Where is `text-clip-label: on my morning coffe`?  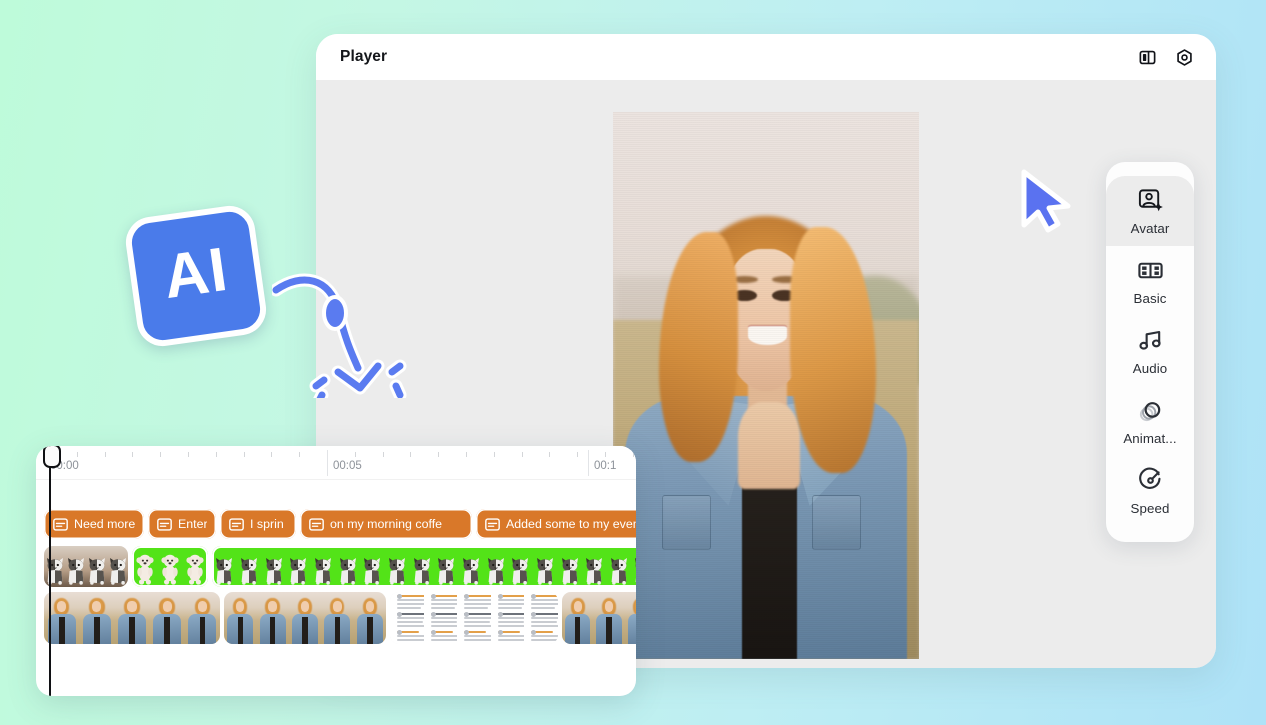
text-clip-label: on my morning coffe is located at coordinates (386, 524).